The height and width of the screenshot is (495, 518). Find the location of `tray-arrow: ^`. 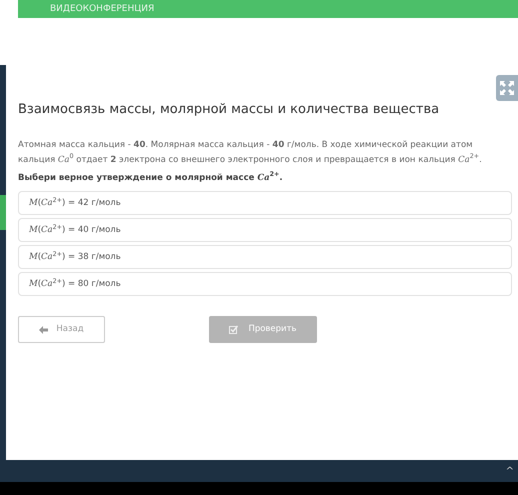

tray-arrow: ^ is located at coordinates (510, 471).